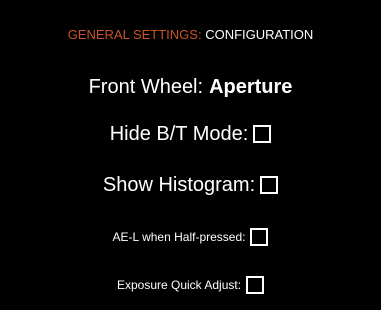  What do you see at coordinates (255, 285) in the screenshot?
I see `exposure-quick-adjust-checkbox` at bounding box center [255, 285].